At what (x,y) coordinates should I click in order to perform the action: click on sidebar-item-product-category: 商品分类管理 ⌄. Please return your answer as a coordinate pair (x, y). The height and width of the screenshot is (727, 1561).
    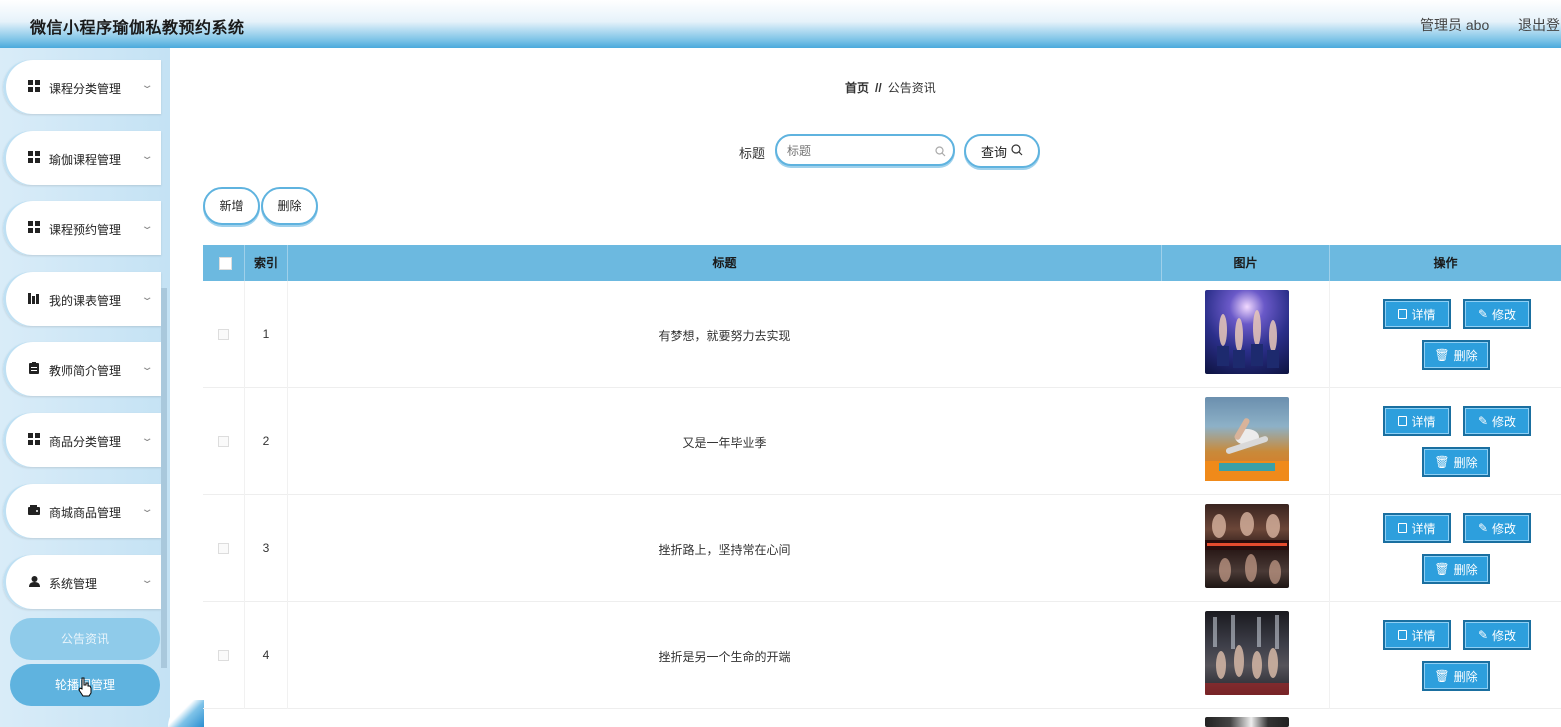
    Looking at the image, I should click on (82, 440).